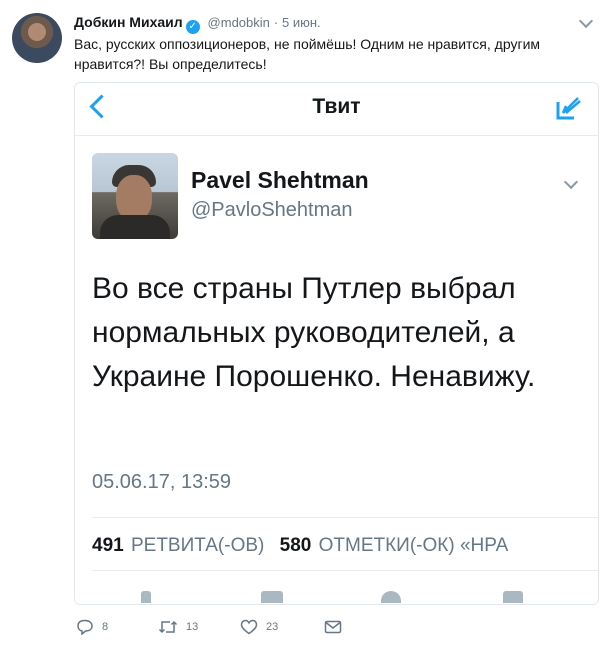 The image size is (604, 654). I want to click on quoted-stats: 491 РЕТВИТА(-ОВ) 580 ОТМЕТКИ(-ОК) «НРА, so click(345, 544).